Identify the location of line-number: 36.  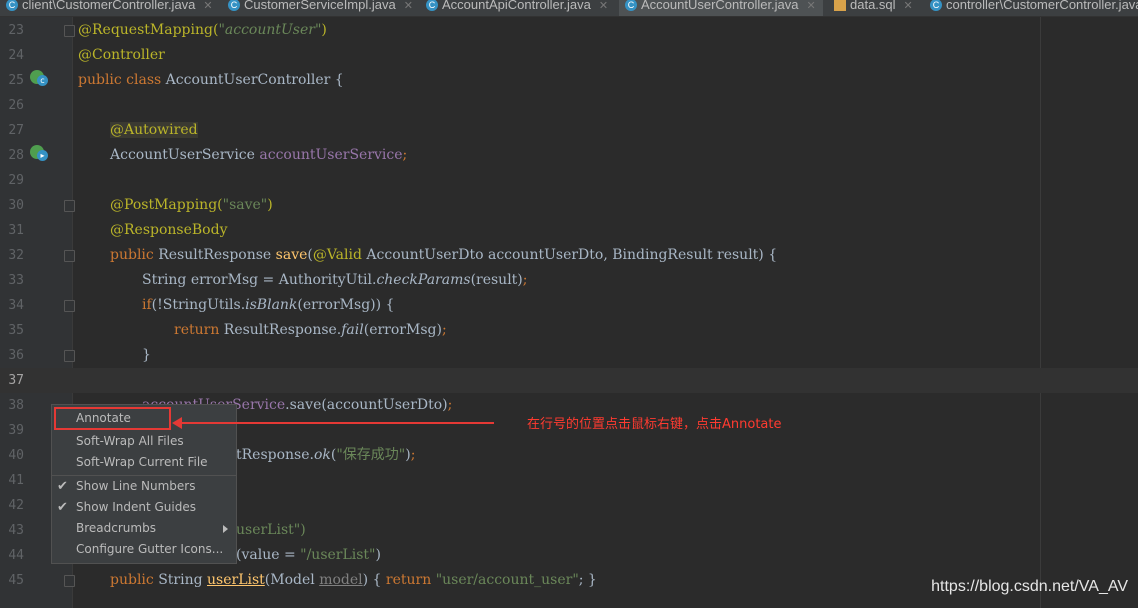
(12, 355).